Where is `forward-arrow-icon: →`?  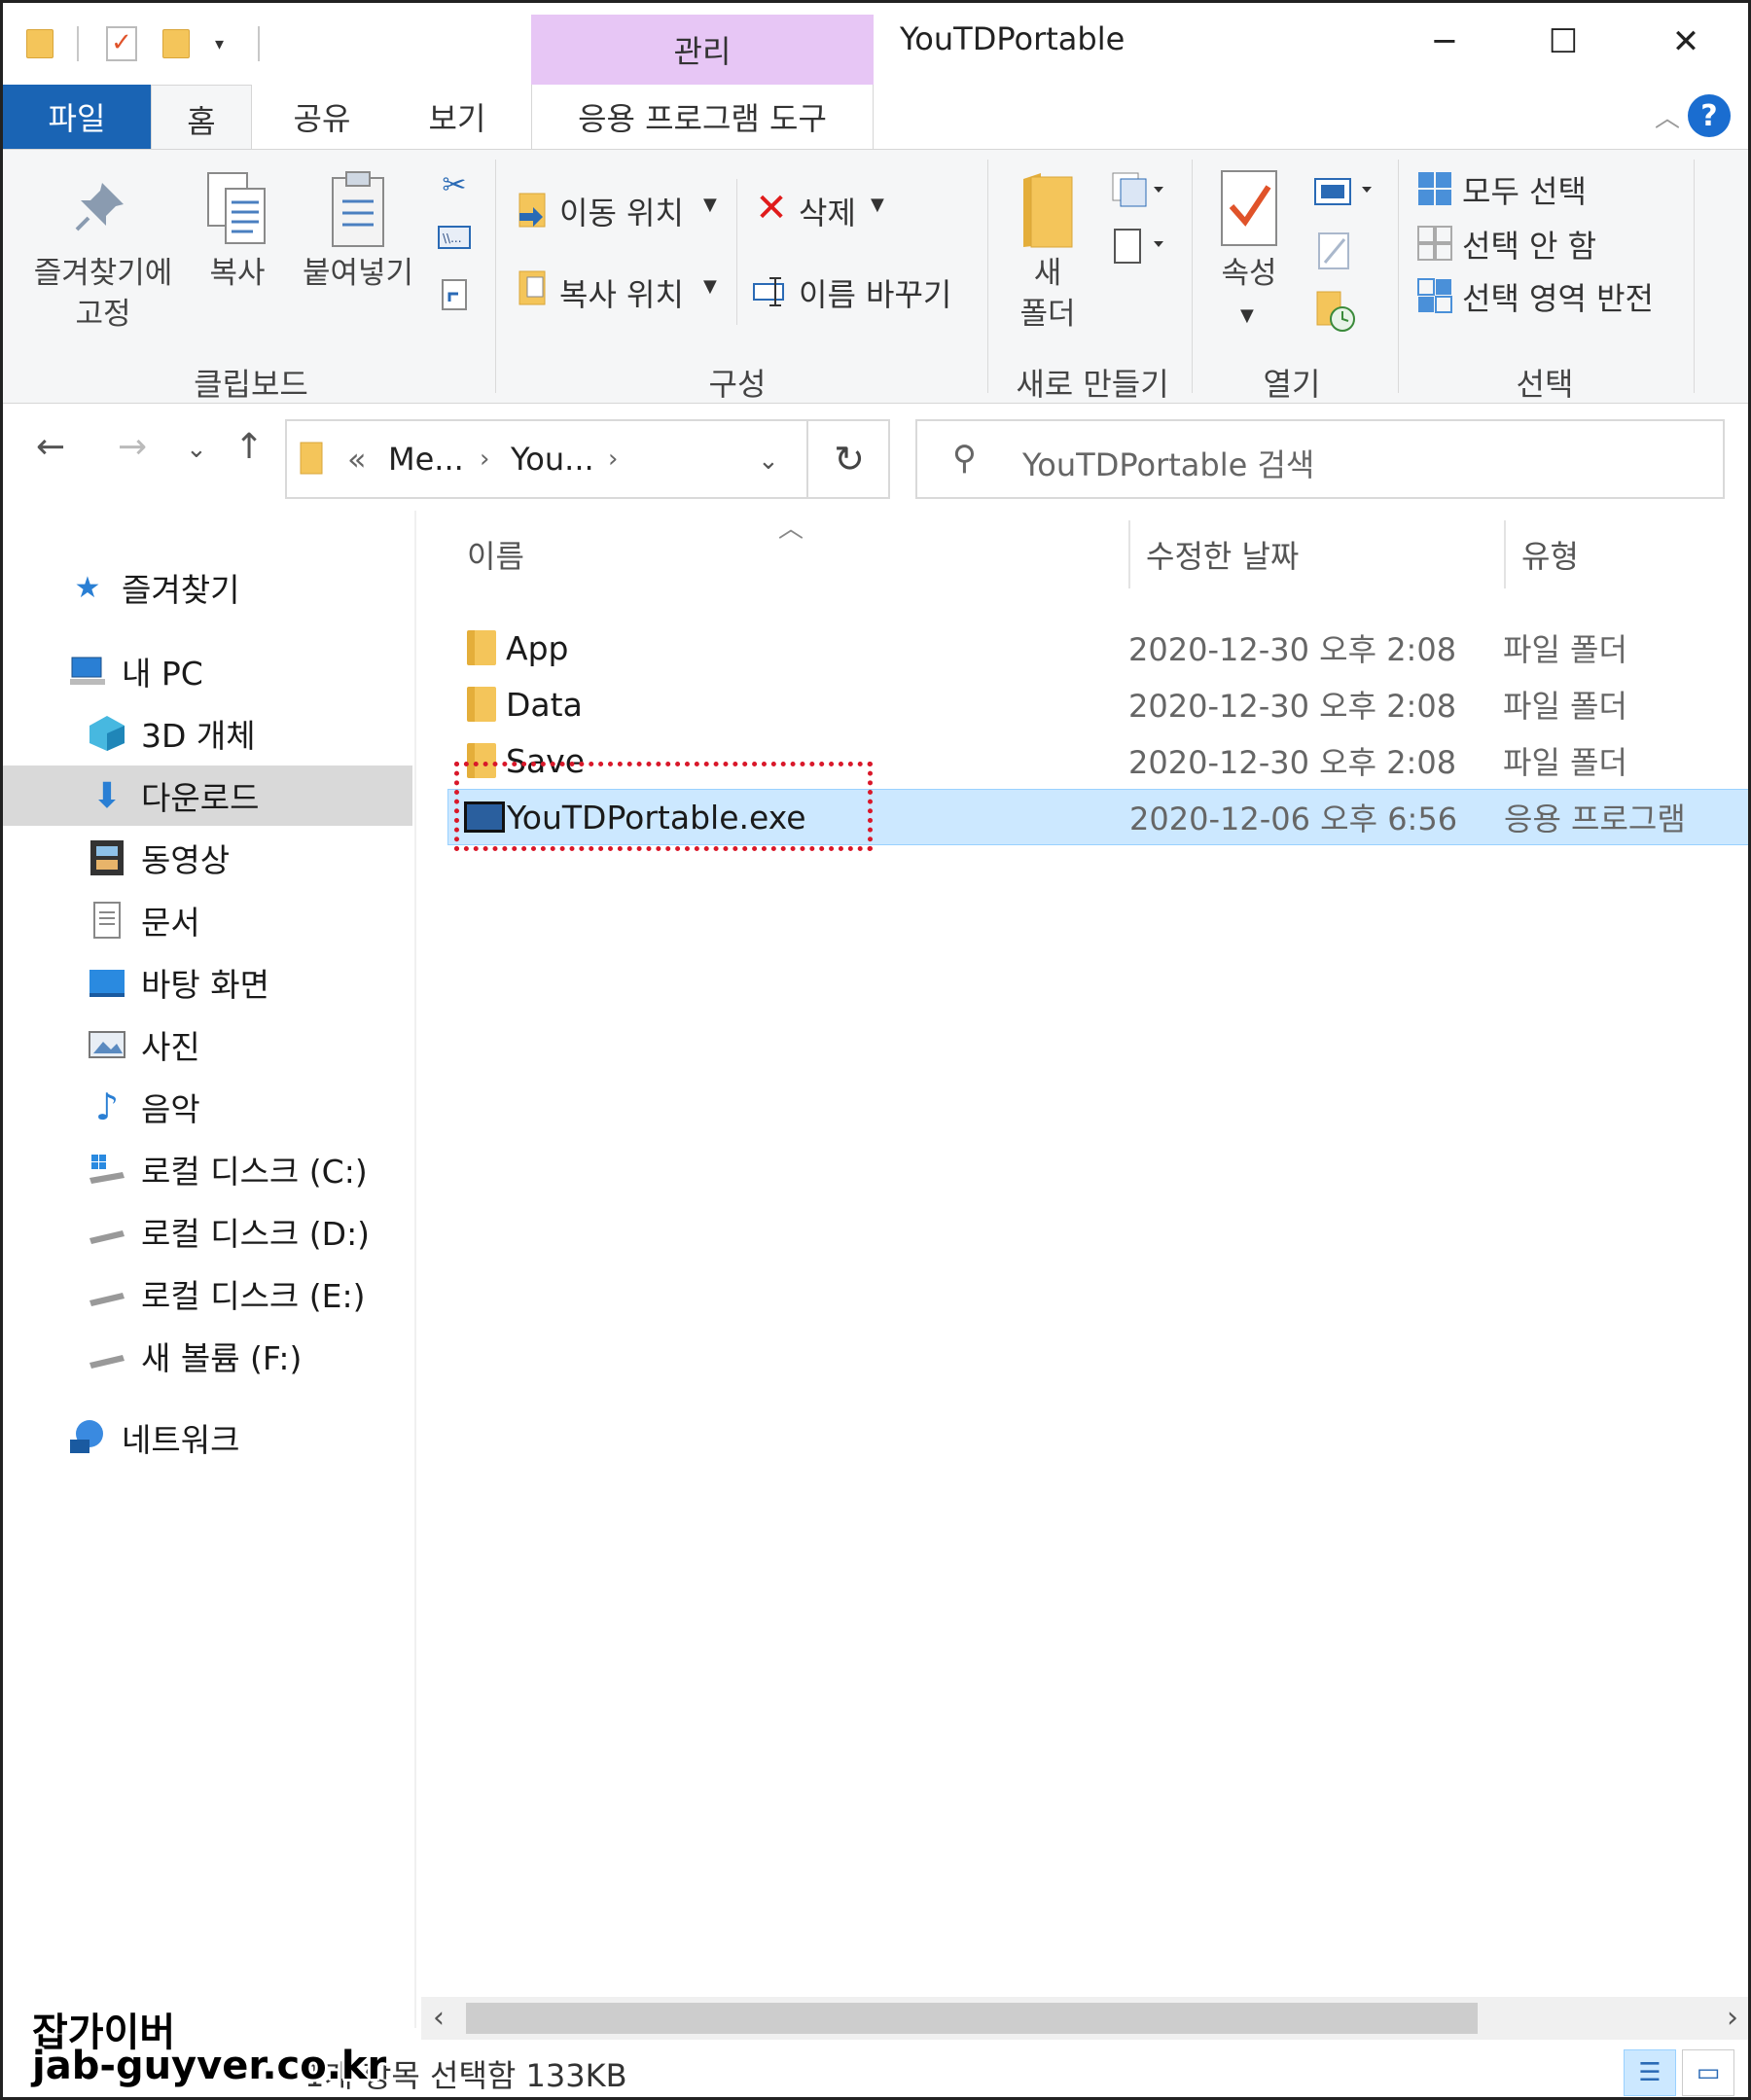 forward-arrow-icon: → is located at coordinates (132, 447).